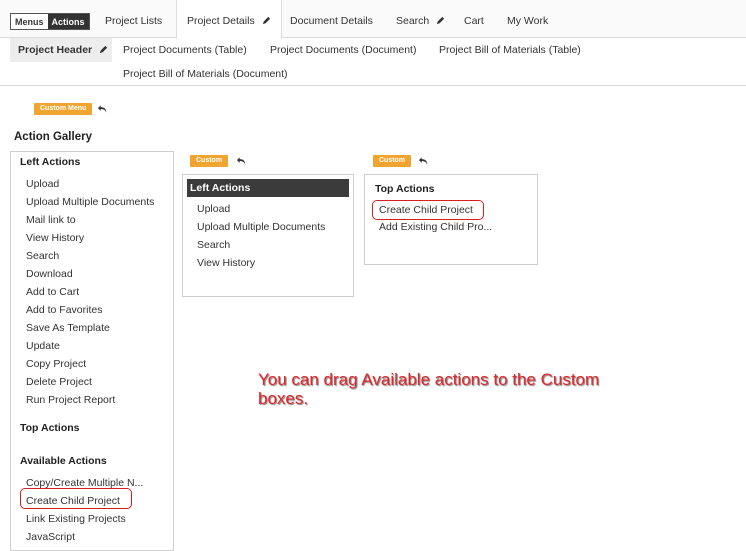 The width and height of the screenshot is (746, 551). I want to click on gallery-left-action-item: Run Project Report, so click(70, 400).